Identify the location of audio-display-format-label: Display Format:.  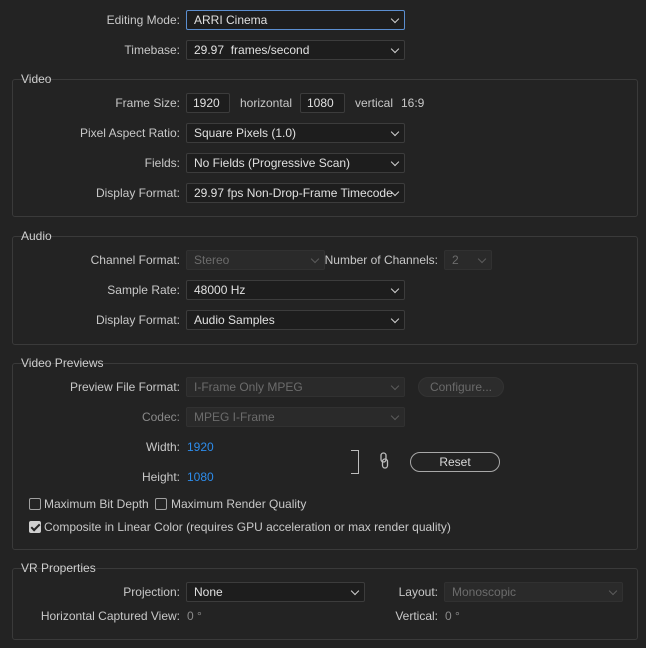
(137, 320).